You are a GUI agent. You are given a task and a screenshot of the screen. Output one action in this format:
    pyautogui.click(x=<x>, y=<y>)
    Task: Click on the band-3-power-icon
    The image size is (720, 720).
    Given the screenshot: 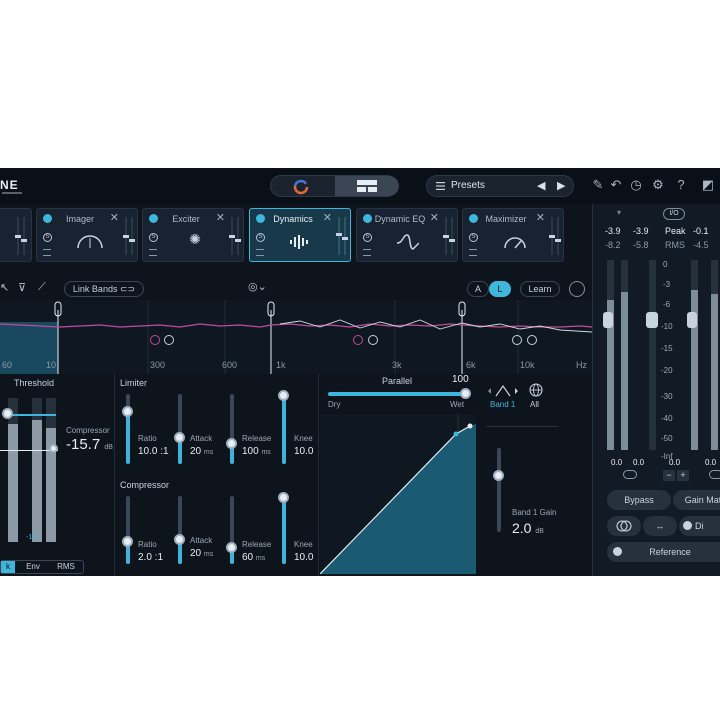 What is the action you would take?
    pyautogui.click(x=358, y=340)
    